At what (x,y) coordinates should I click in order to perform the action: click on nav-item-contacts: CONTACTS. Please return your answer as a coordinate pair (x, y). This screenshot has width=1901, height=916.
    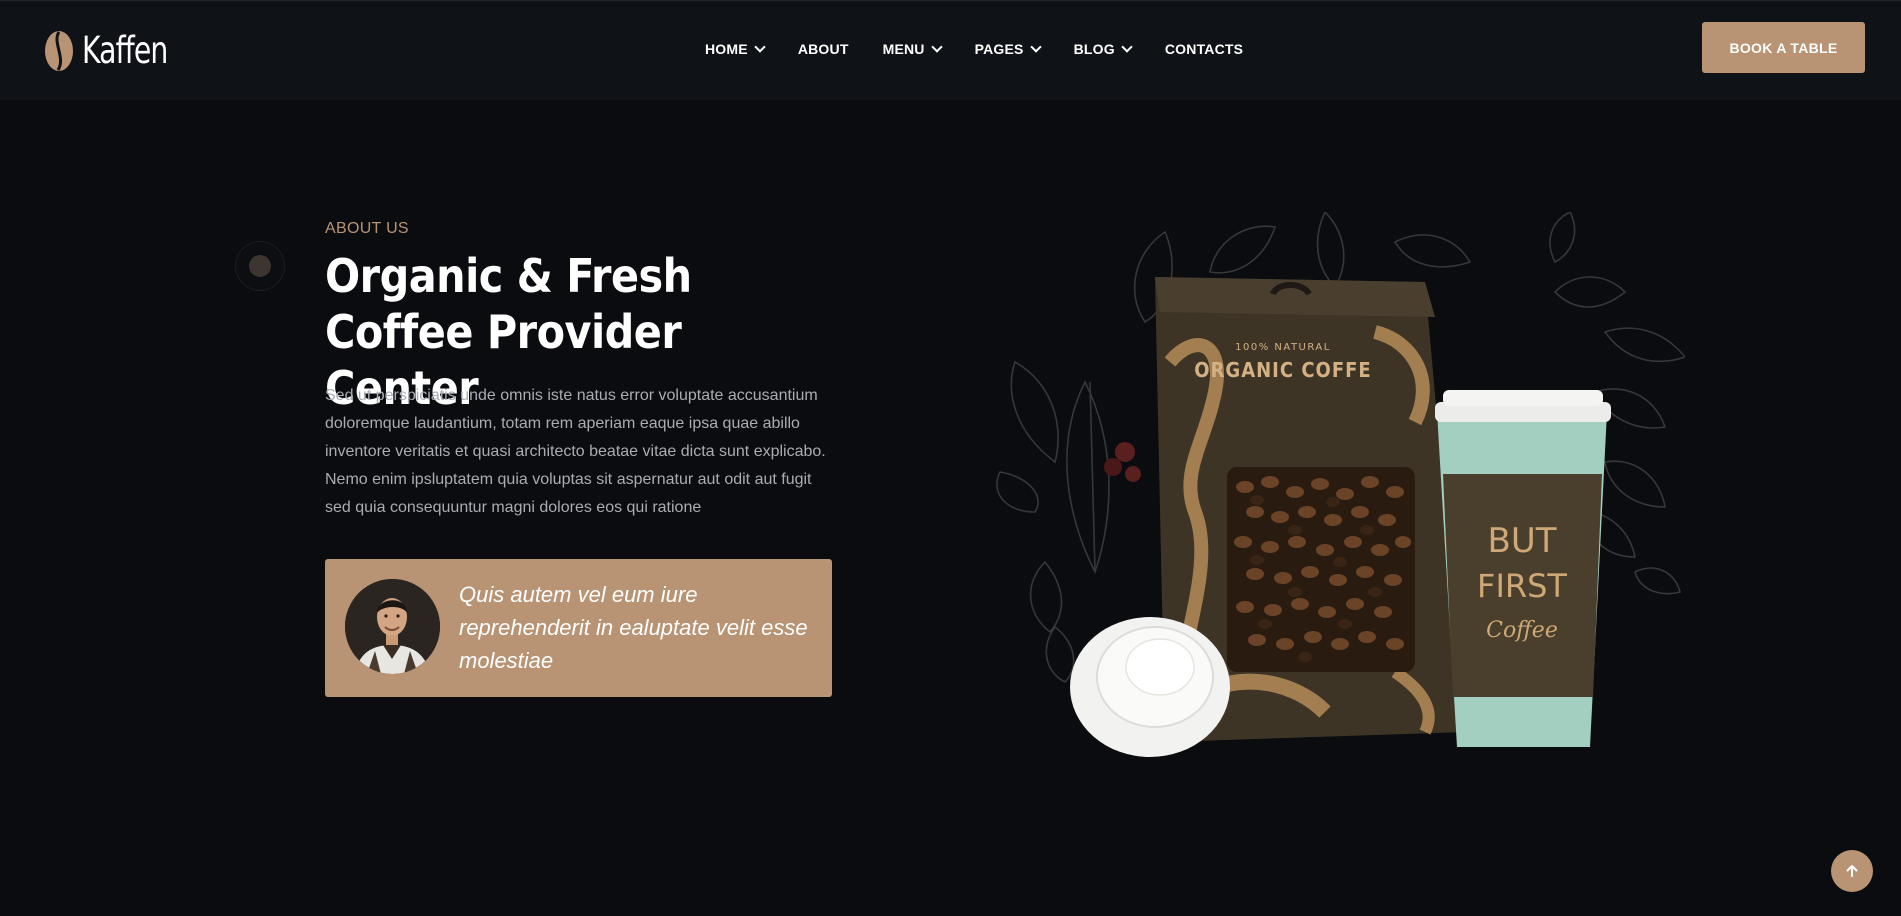
    Looking at the image, I should click on (1204, 49).